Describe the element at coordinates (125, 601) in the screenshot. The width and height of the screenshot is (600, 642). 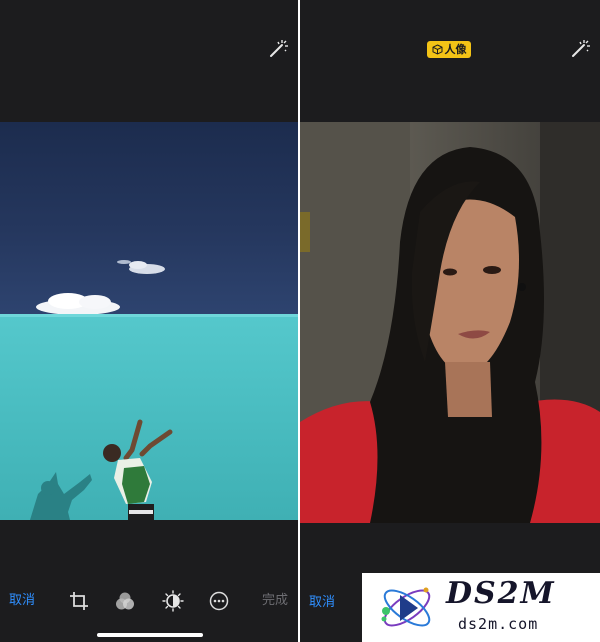
I see `filters-icon` at that location.